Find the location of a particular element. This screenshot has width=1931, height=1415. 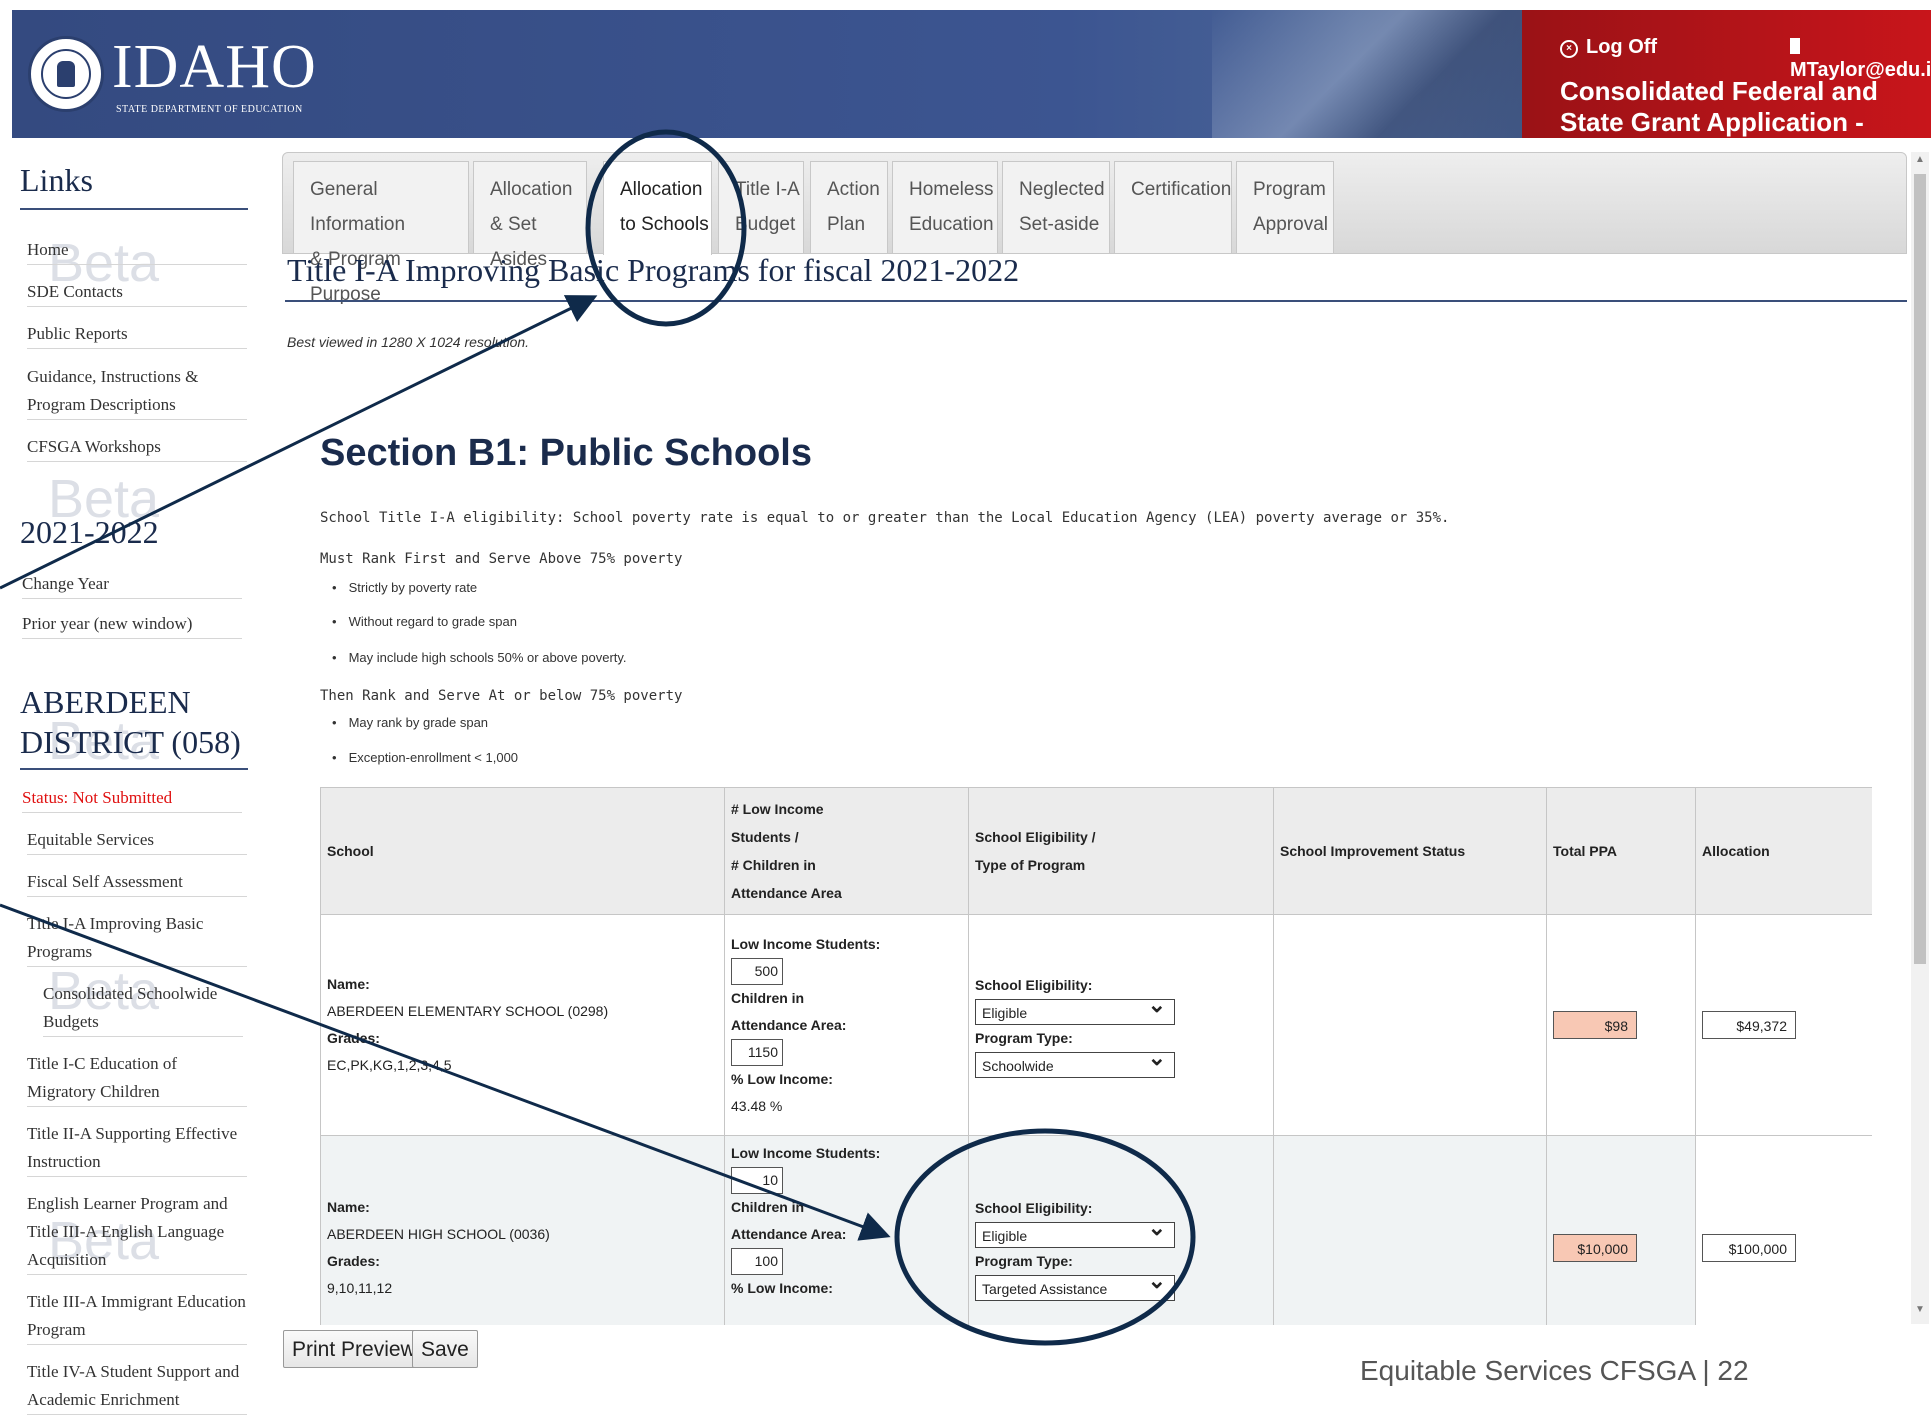

tab-label: Title I-A is located at coordinates (767, 189).